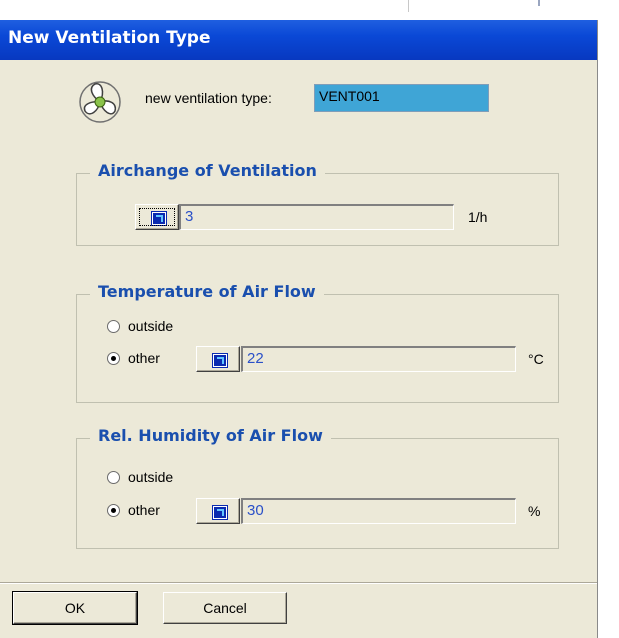 Image resolution: width=619 pixels, height=638 pixels. Describe the element at coordinates (225, 608) in the screenshot. I see `cancel-button: Cancel` at that location.